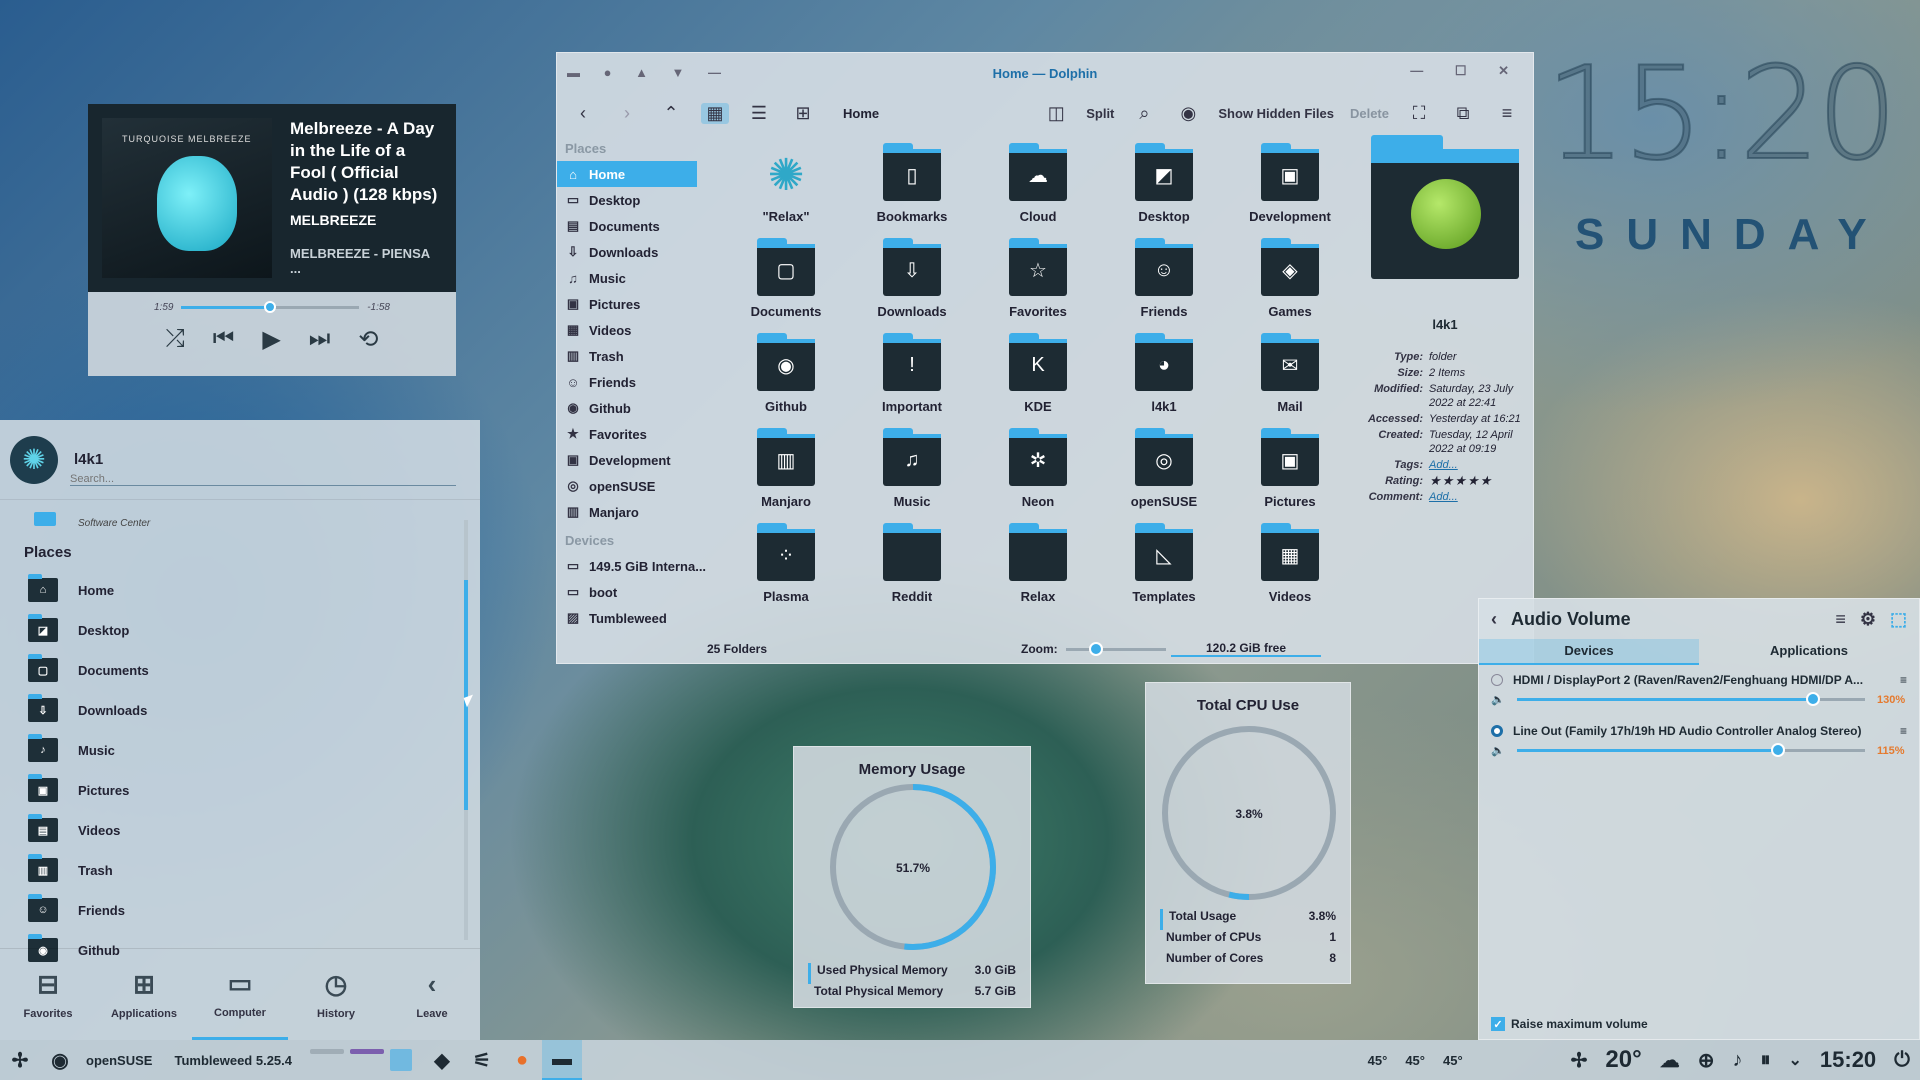 This screenshot has width=1920, height=1080. I want to click on launcher-place-downloads: ⇩ Downloads, so click(243, 710).